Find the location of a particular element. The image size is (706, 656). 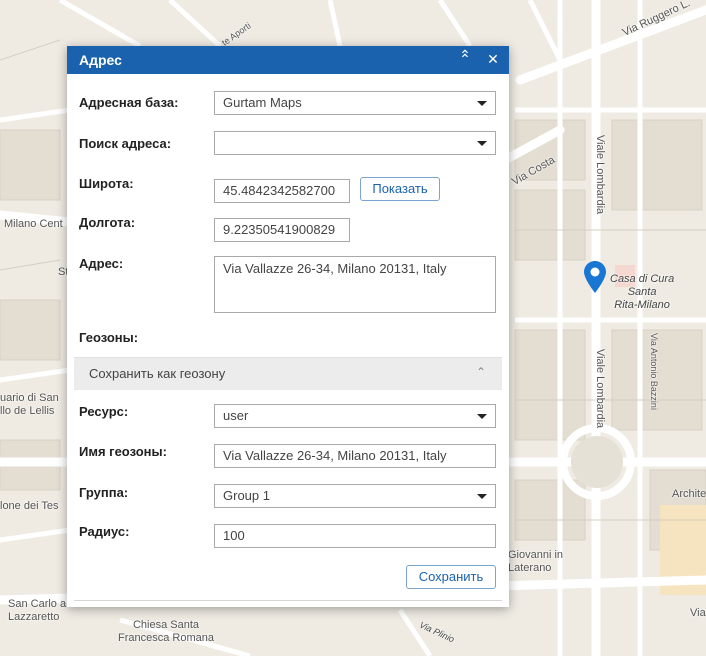

dialog-titlebar: Адрес ⌃ ⌃ ✕ is located at coordinates (288, 60).